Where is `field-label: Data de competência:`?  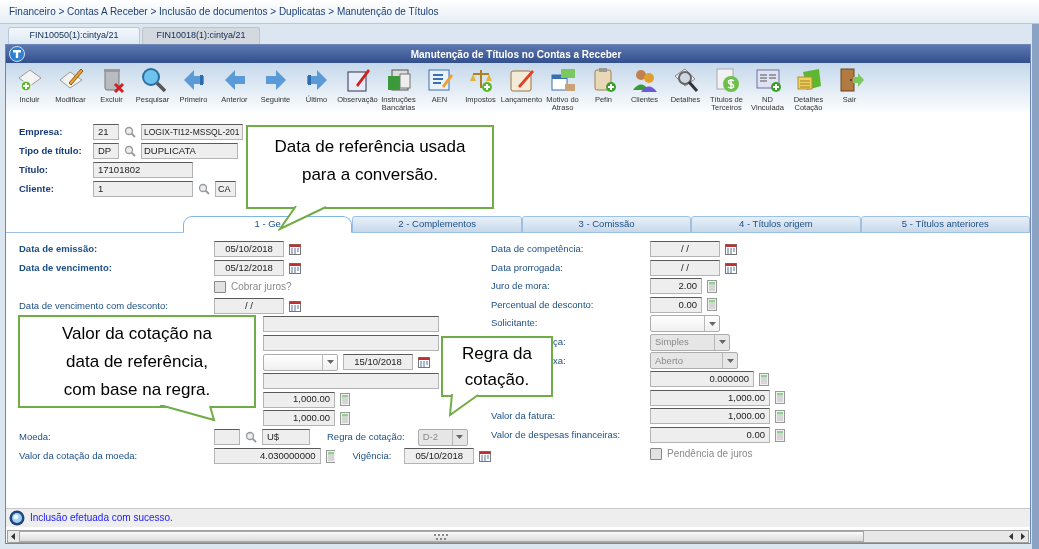
field-label: Data de competência: is located at coordinates (538, 249).